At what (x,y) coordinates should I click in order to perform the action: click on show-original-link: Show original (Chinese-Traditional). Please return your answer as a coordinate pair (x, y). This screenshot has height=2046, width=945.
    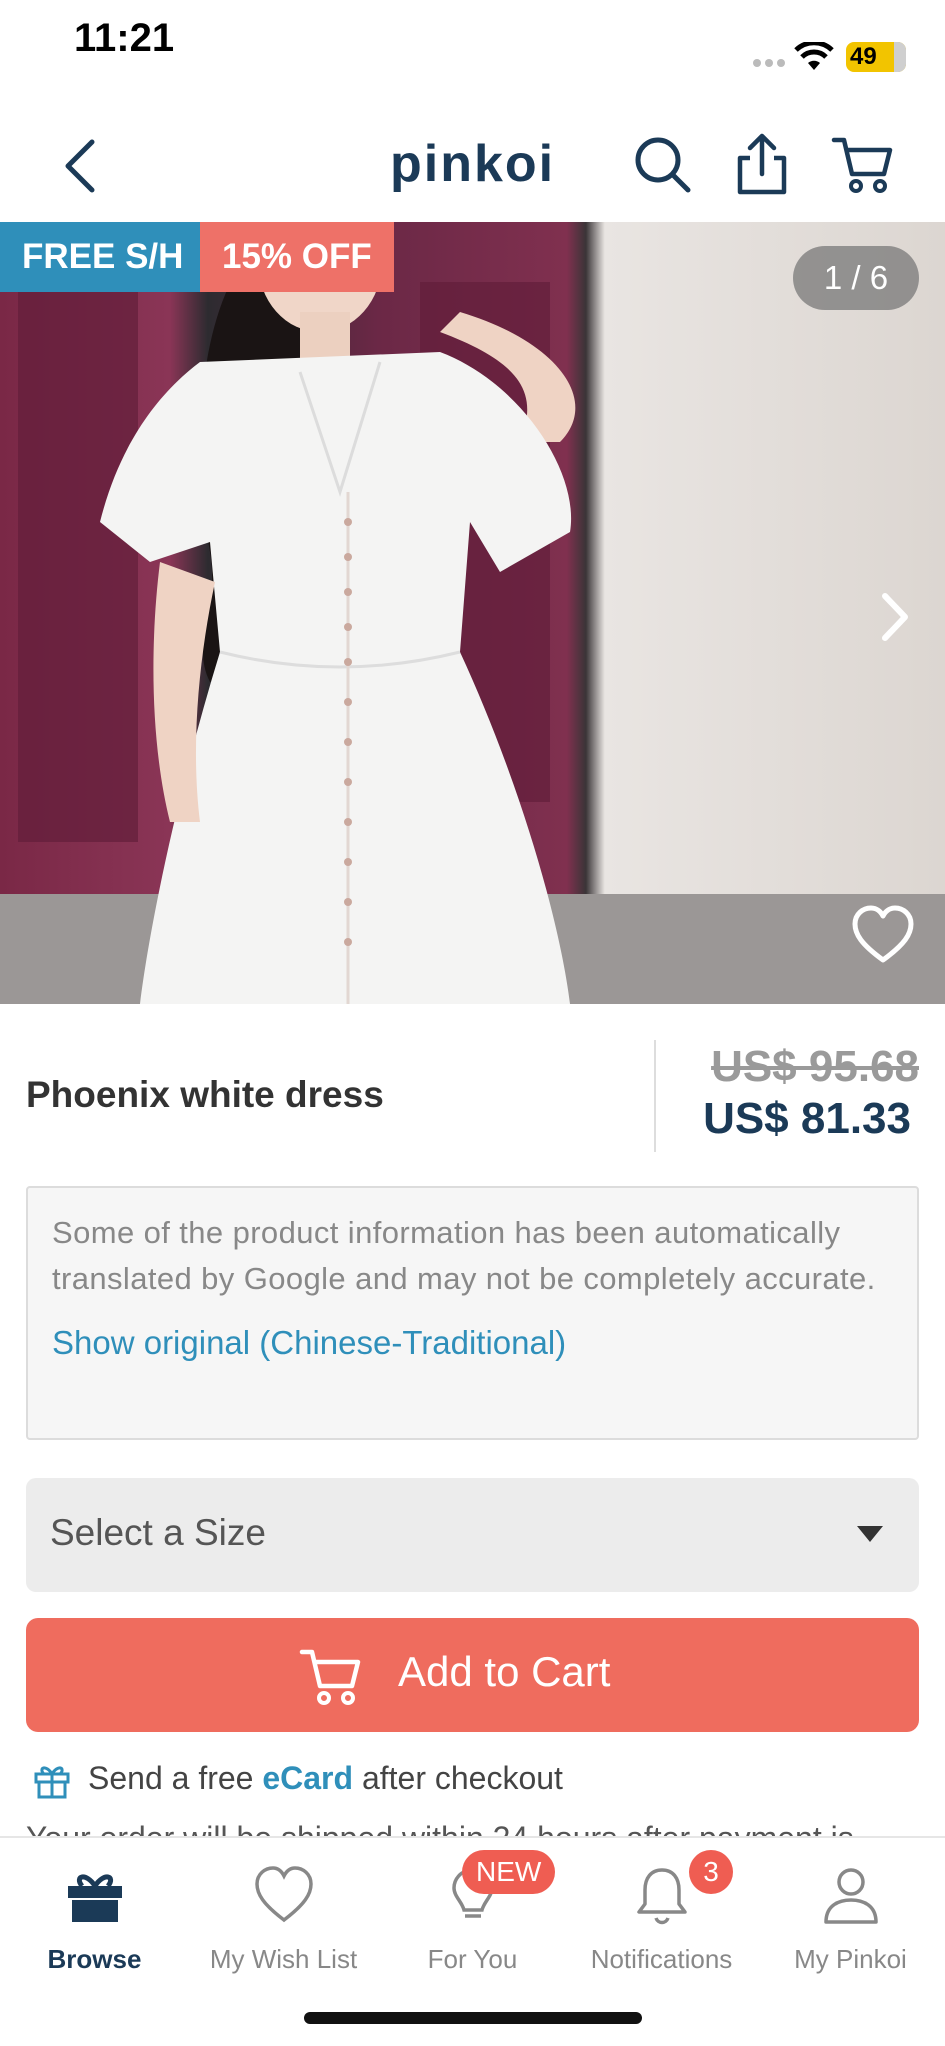
    Looking at the image, I should click on (309, 1343).